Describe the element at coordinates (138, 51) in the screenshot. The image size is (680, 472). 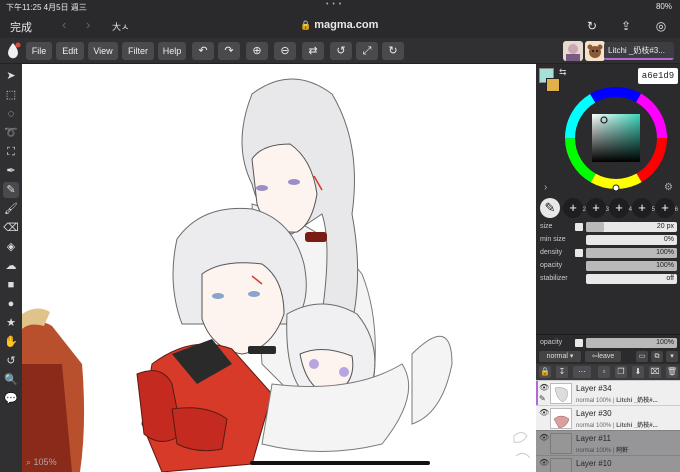
I see `menu-filter: Filter` at that location.